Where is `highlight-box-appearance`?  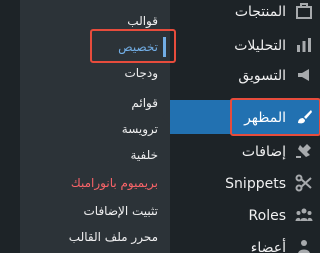
highlight-box-appearance is located at coordinates (275, 117).